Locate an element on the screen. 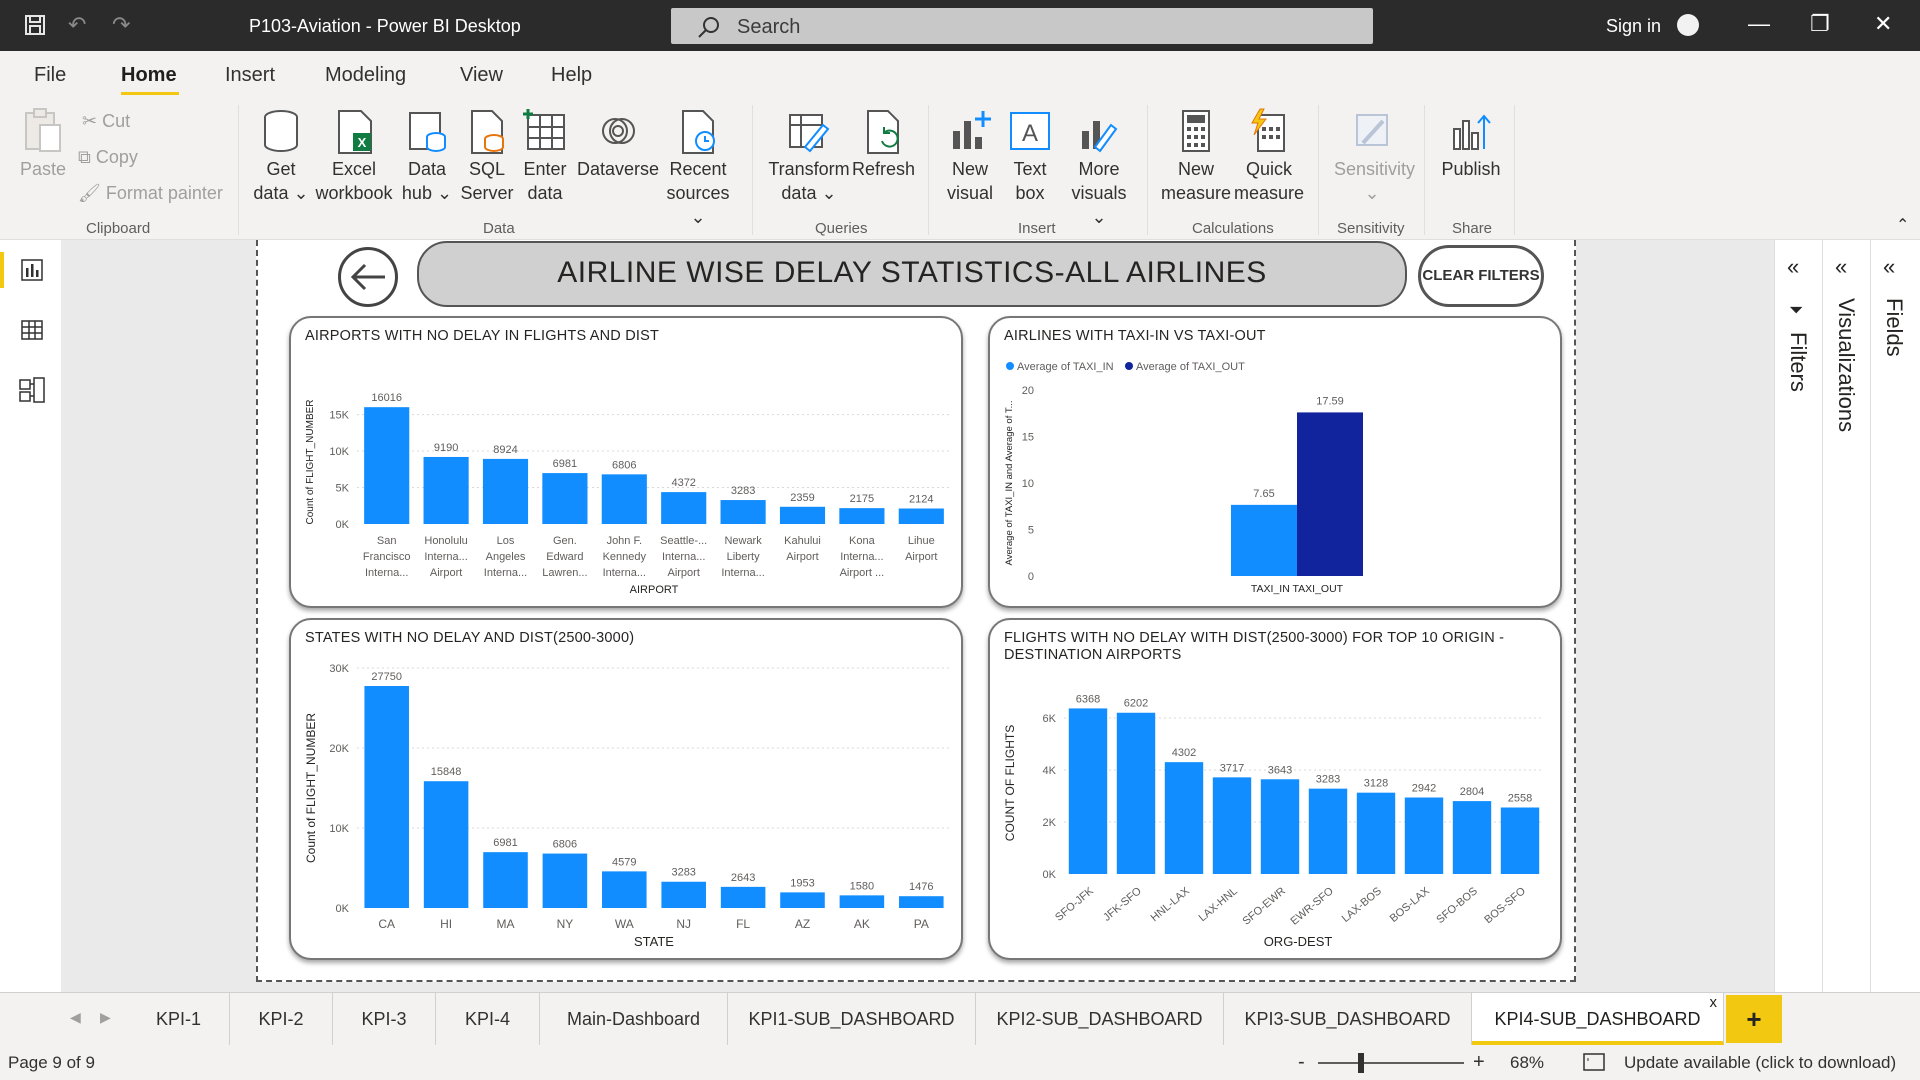  collapse-fields-icon: « is located at coordinates (1889, 267).